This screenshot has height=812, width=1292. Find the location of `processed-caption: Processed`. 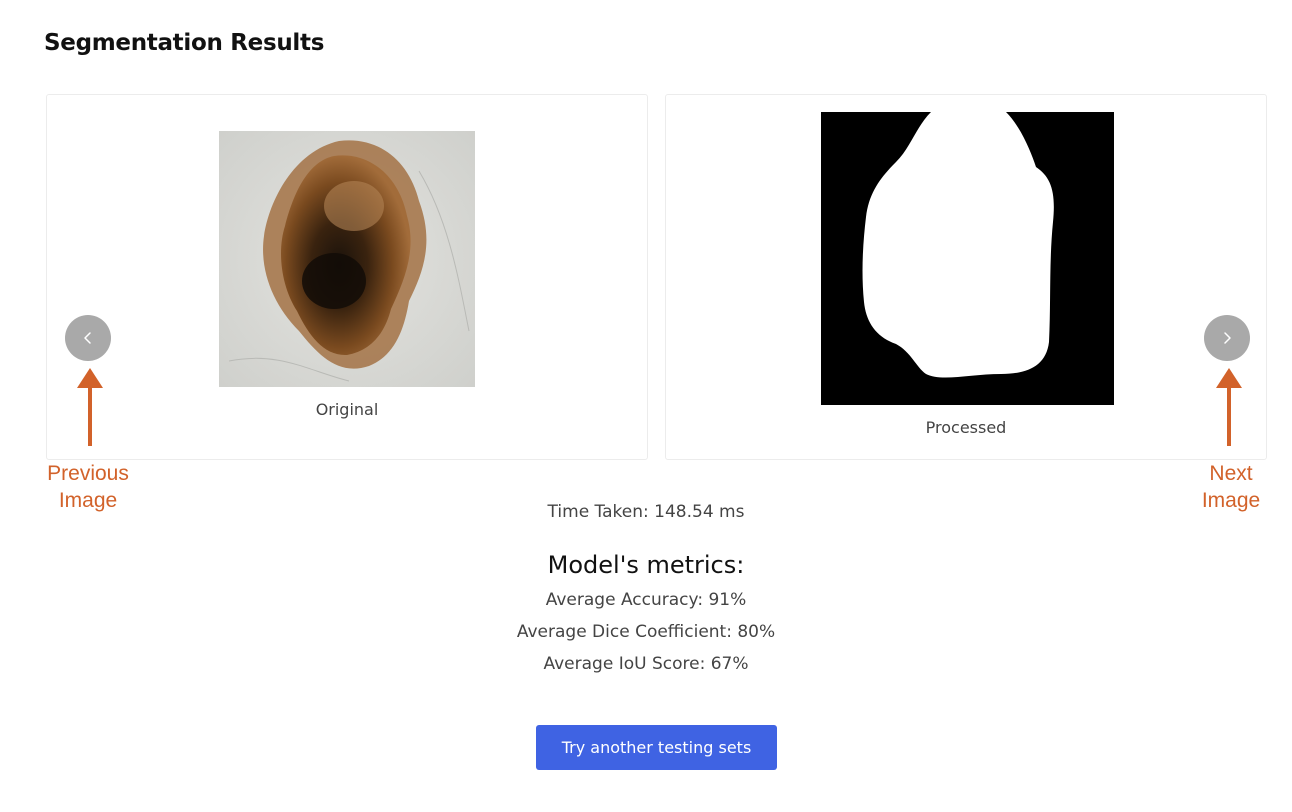

processed-caption: Processed is located at coordinates (966, 427).